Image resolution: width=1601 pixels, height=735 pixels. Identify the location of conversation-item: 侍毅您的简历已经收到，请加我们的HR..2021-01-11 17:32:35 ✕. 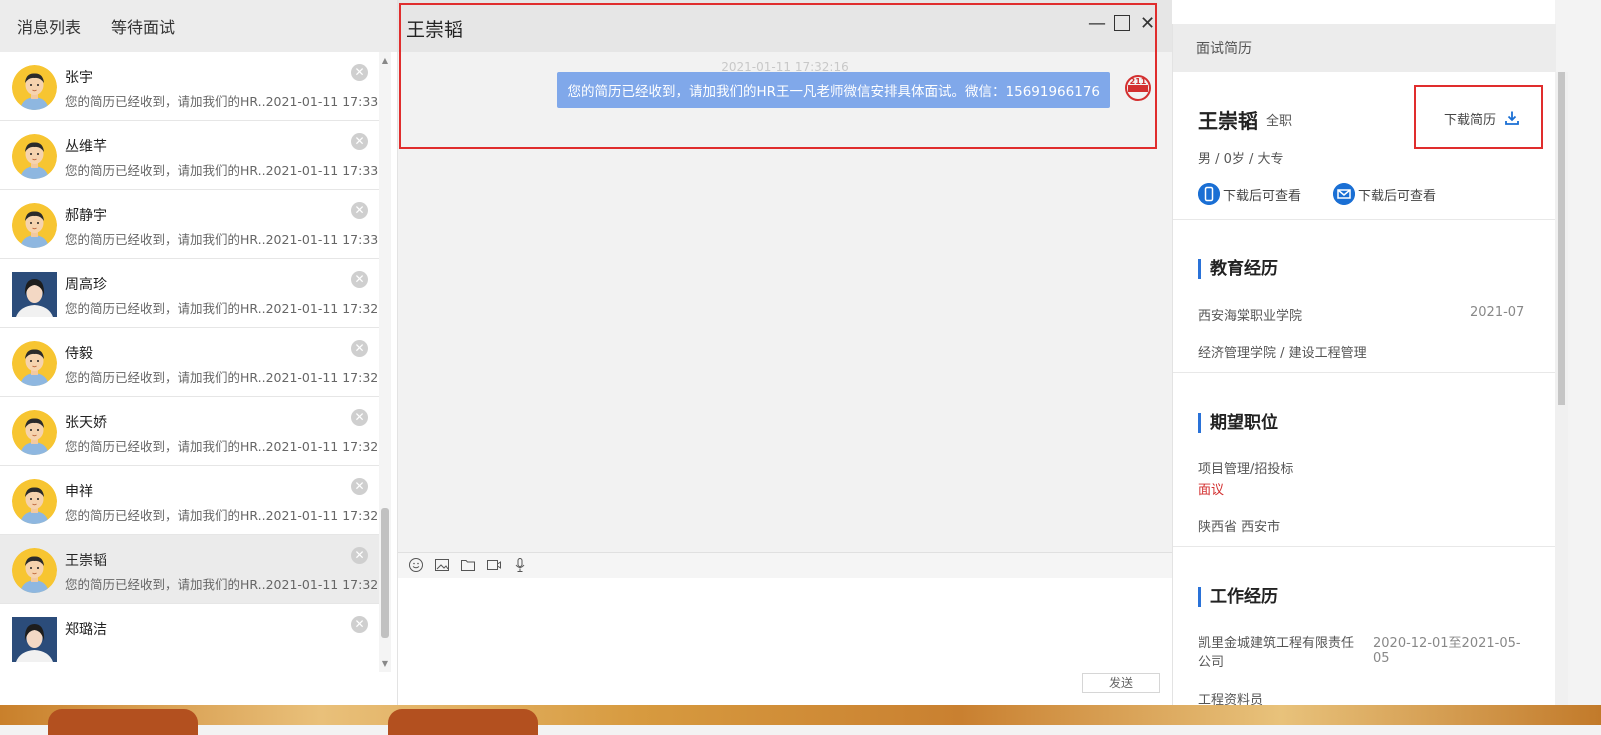
(189, 362).